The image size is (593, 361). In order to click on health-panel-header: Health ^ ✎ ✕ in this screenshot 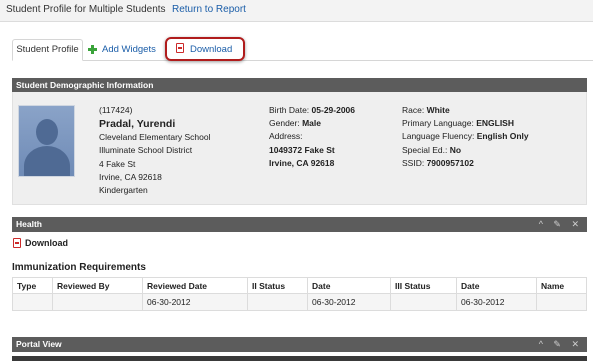, I will do `click(299, 224)`.